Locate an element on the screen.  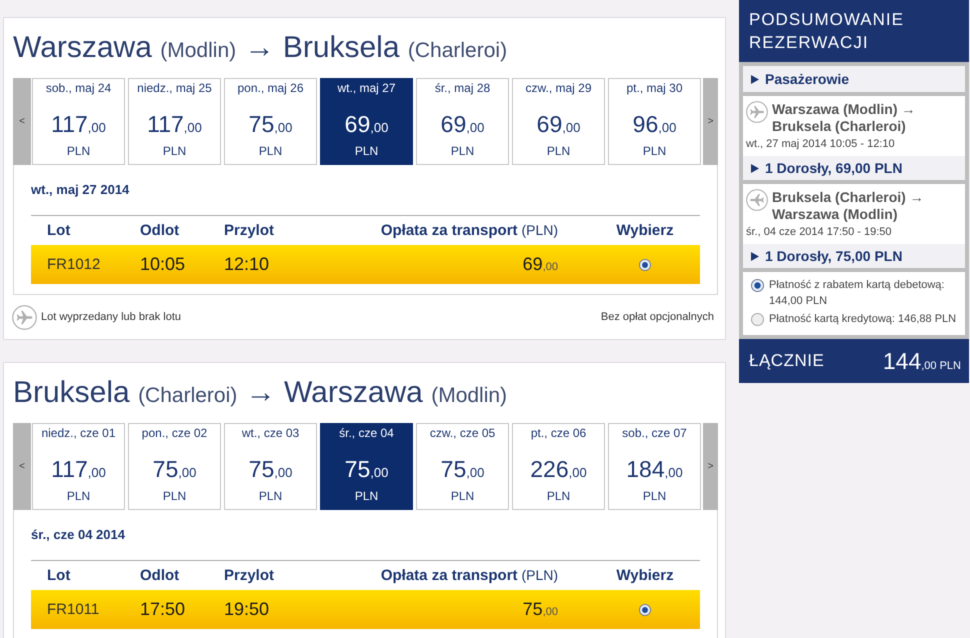
date-option: pt., cze 06 226,00 PLN is located at coordinates (558, 466).